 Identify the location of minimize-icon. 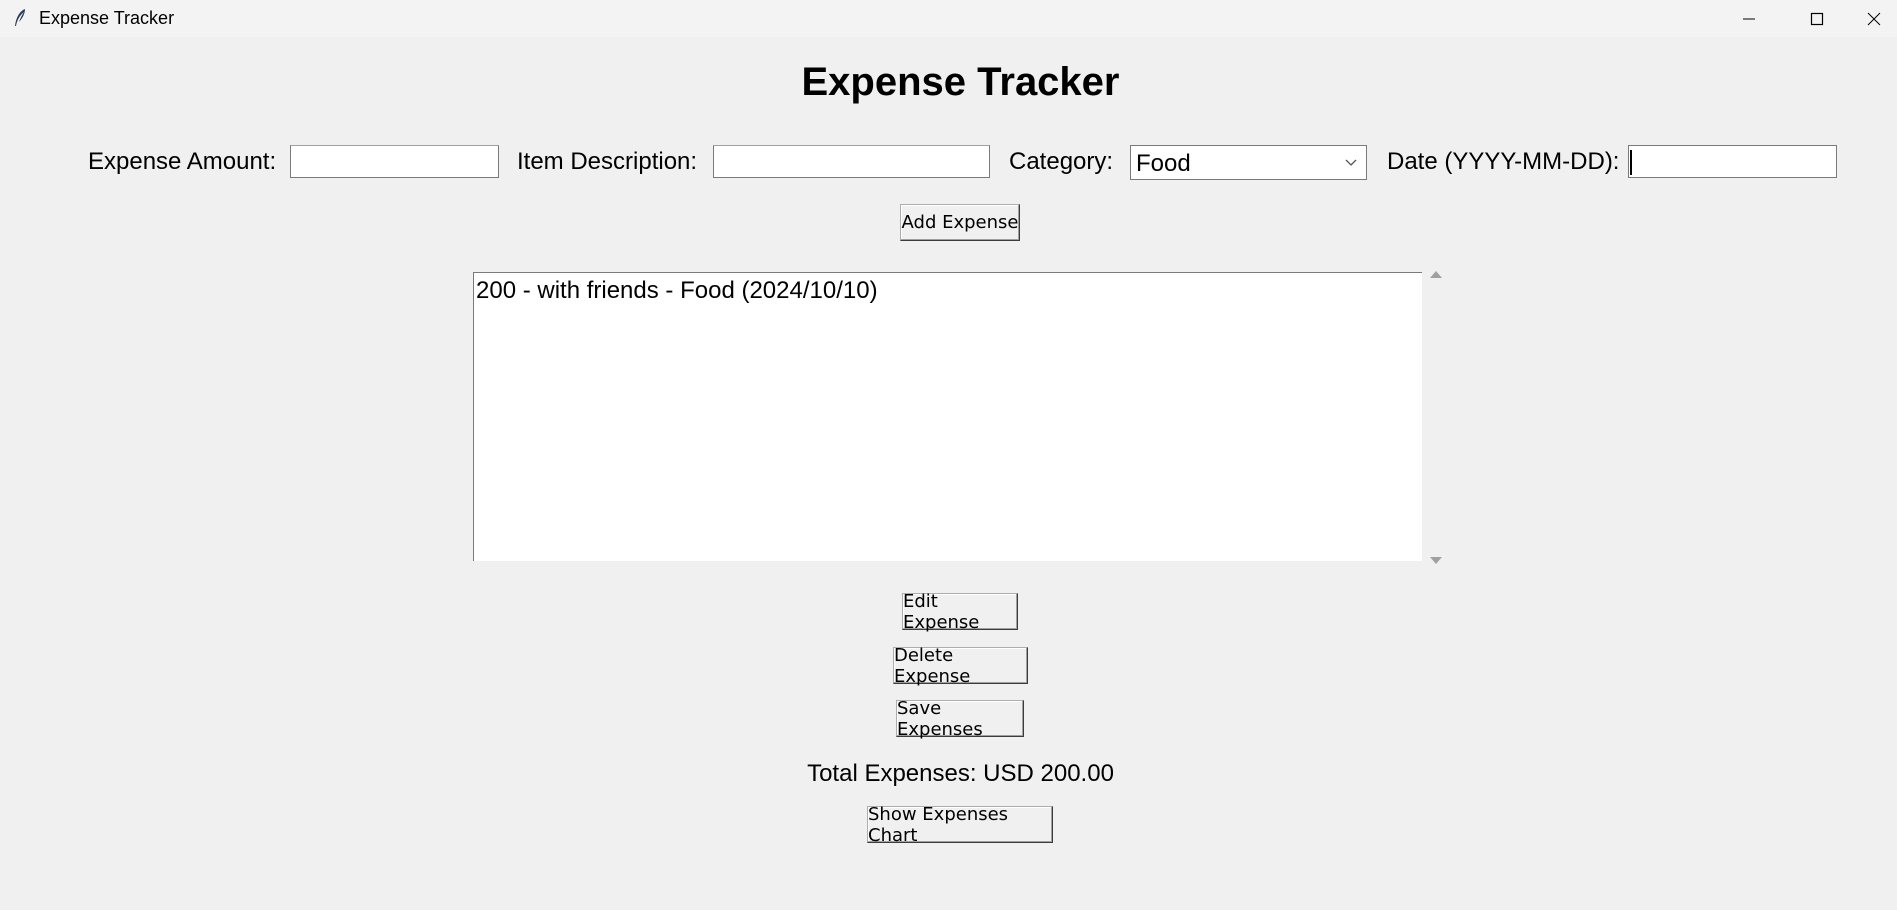
(1749, 18).